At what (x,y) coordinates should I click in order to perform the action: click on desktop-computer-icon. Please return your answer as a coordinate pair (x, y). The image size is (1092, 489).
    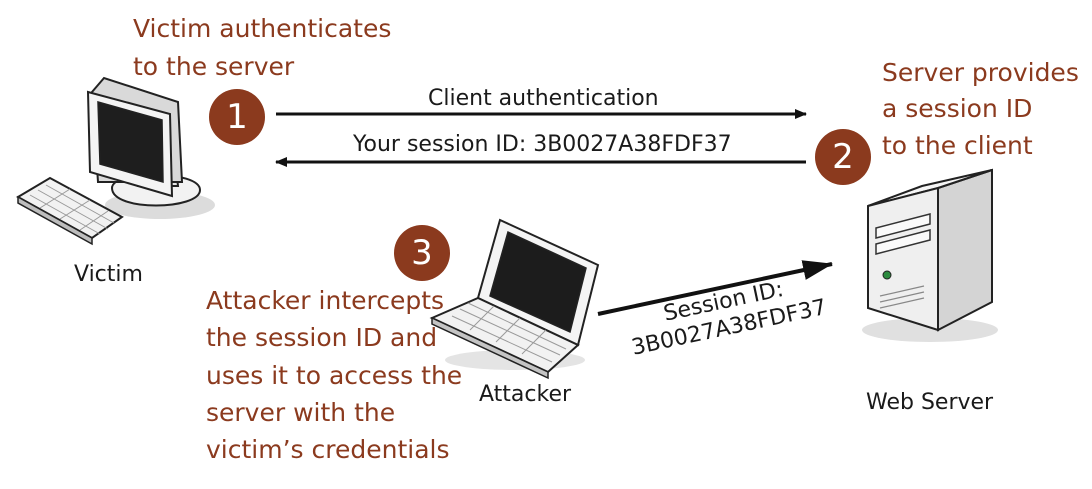
    Looking at the image, I should click on (115, 161).